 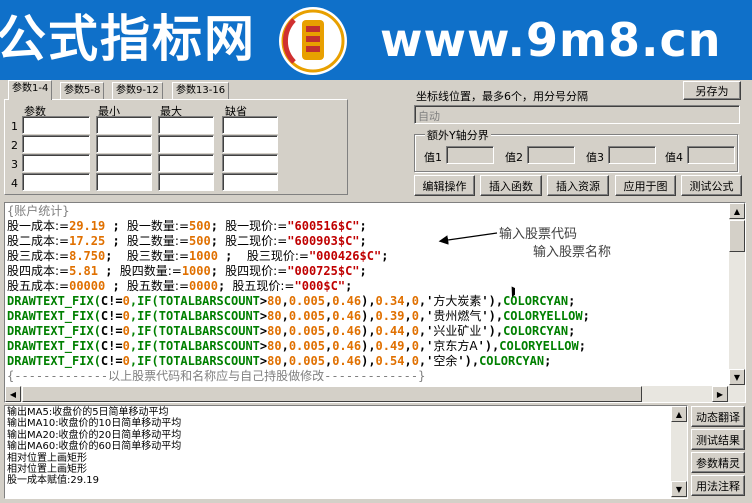 What do you see at coordinates (124, 125) in the screenshot?
I see `param1-min-input` at bounding box center [124, 125].